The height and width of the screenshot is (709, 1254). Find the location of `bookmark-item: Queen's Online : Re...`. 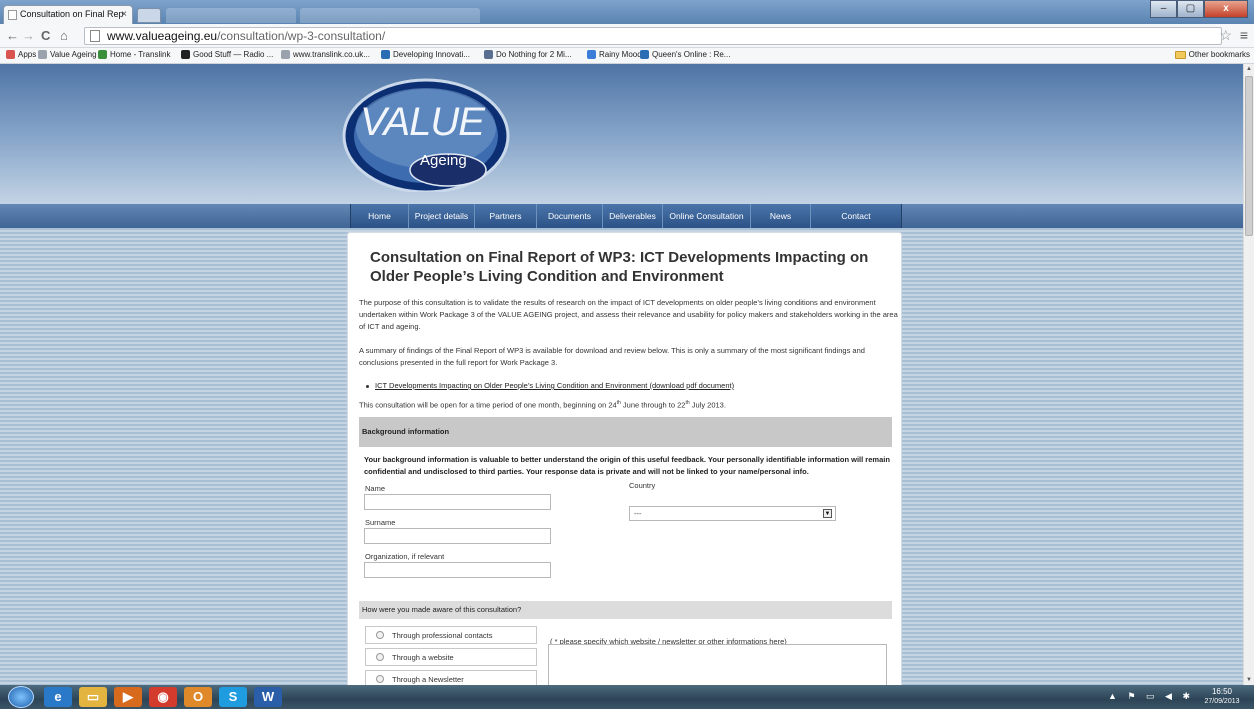

bookmark-item: Queen's Online : Re... is located at coordinates (685, 54).